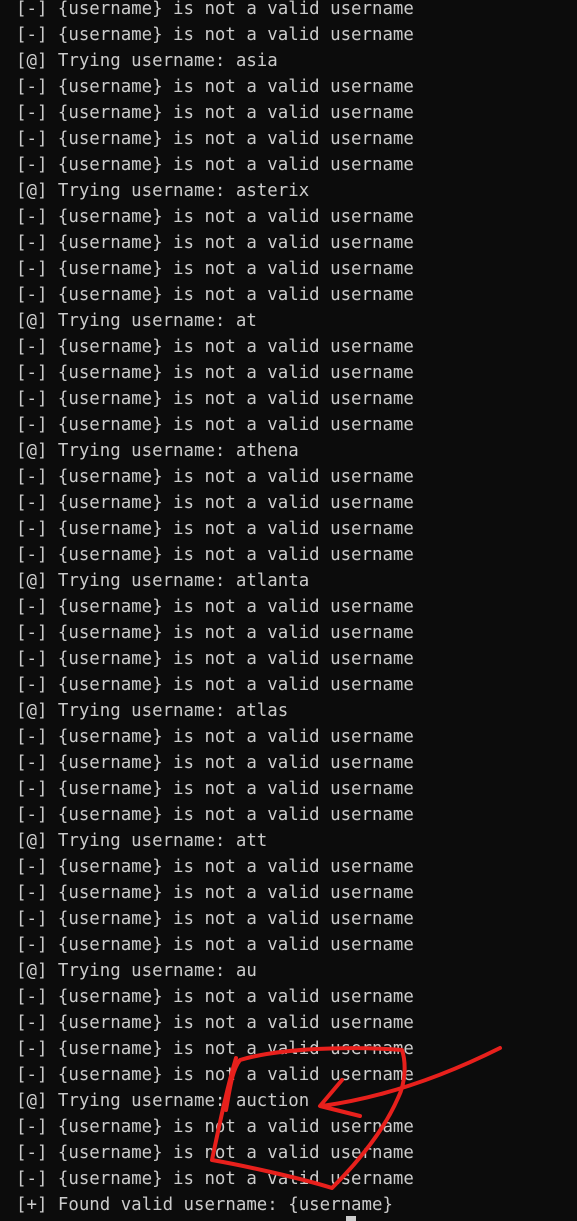 This screenshot has width=577, height=1221. I want to click on output-line: [@] Trying username: au, so click(136, 971).